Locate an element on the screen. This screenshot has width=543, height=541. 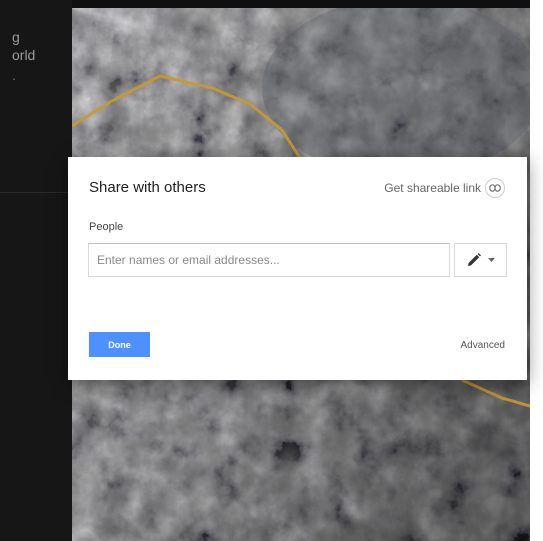
share-link-label: Get shareable link is located at coordinates (432, 188).